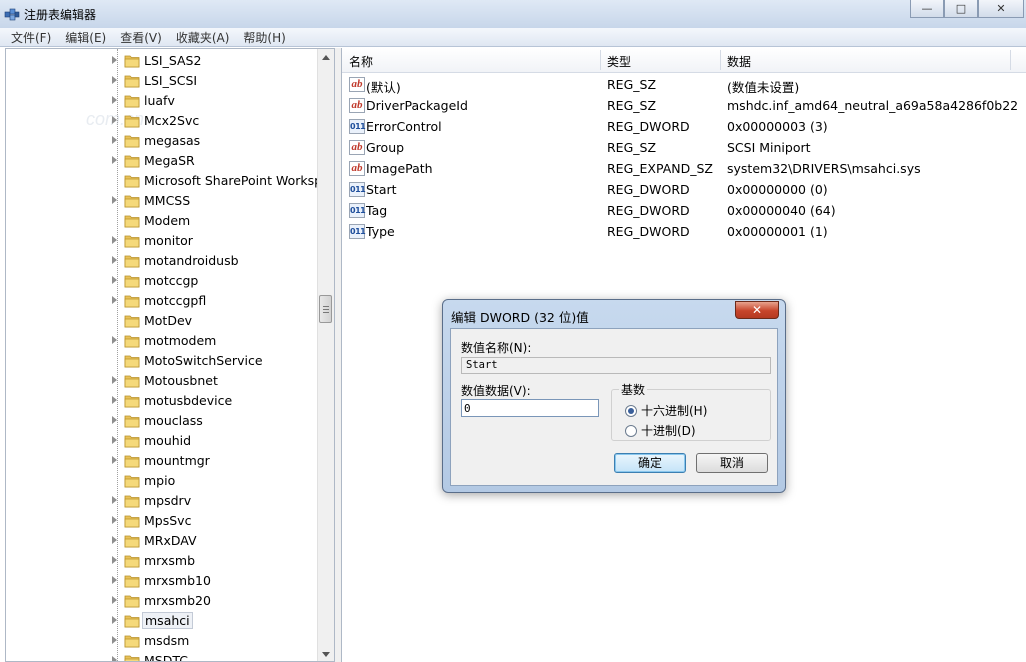 Image resolution: width=1026 pixels, height=662 pixels. I want to click on tree-item: LSI_SCSI, so click(164, 81).